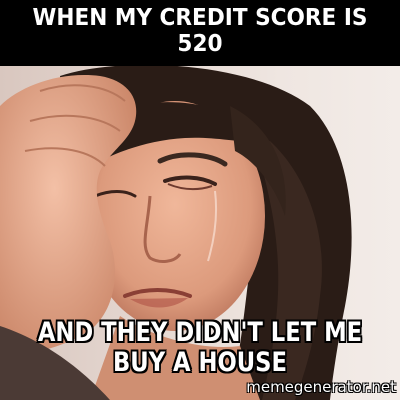 Image resolution: width=400 pixels, height=400 pixels. What do you see at coordinates (200, 31) in the screenshot?
I see `meme-top-caption: WHEN MY CREDIT SCORE IS 520` at bounding box center [200, 31].